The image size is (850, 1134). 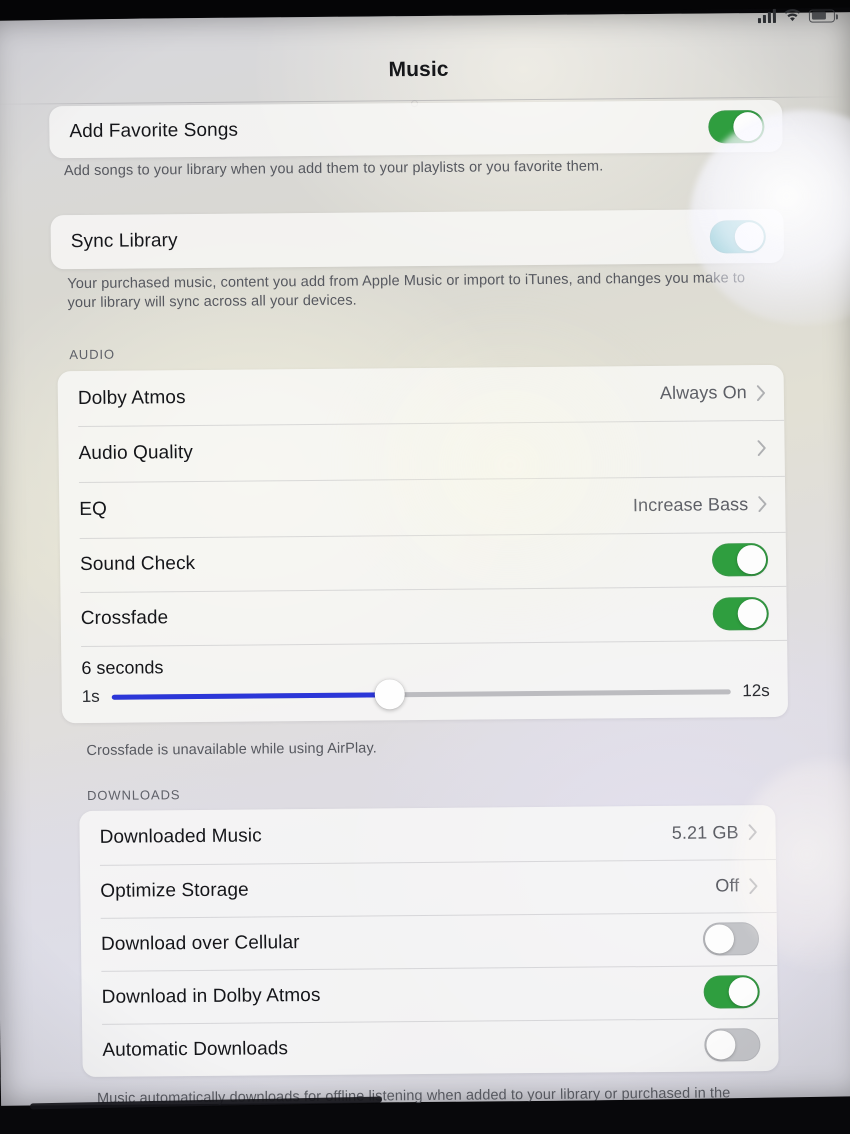 What do you see at coordinates (427, 835) in the screenshot?
I see `row-downloaded-music: Downloaded Music 5.21 GB` at bounding box center [427, 835].